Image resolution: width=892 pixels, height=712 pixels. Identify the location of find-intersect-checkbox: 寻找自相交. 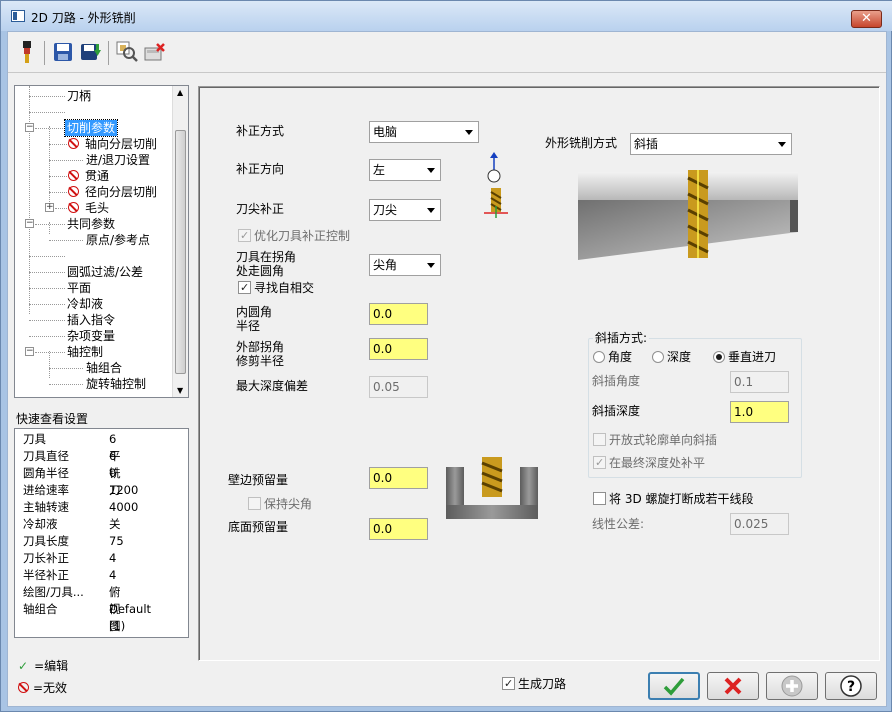
(276, 288).